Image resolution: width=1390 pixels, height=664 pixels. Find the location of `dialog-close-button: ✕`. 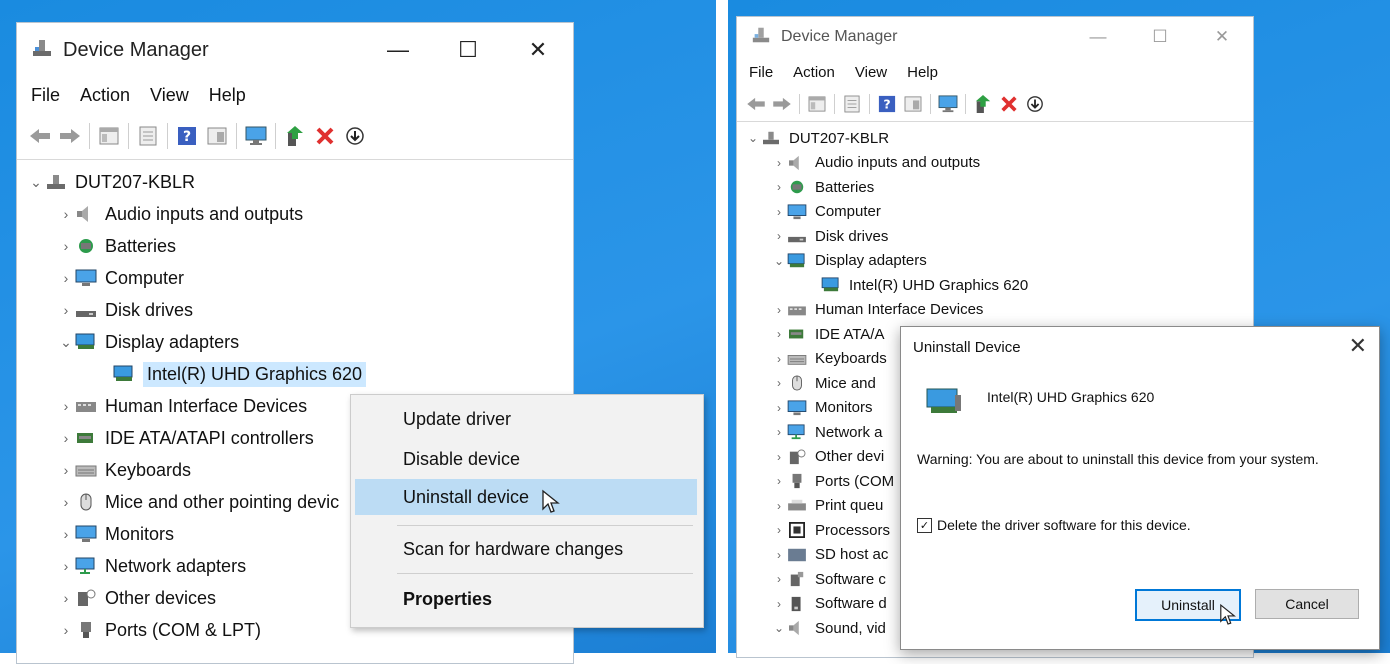

dialog-close-button: ✕ is located at coordinates (1358, 346).